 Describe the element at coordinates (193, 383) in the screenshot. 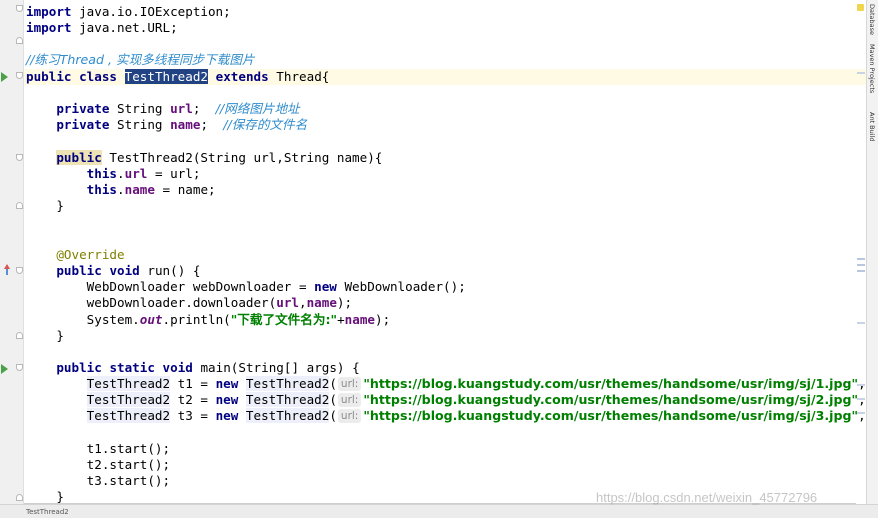

I see `code-text: t1 =` at that location.